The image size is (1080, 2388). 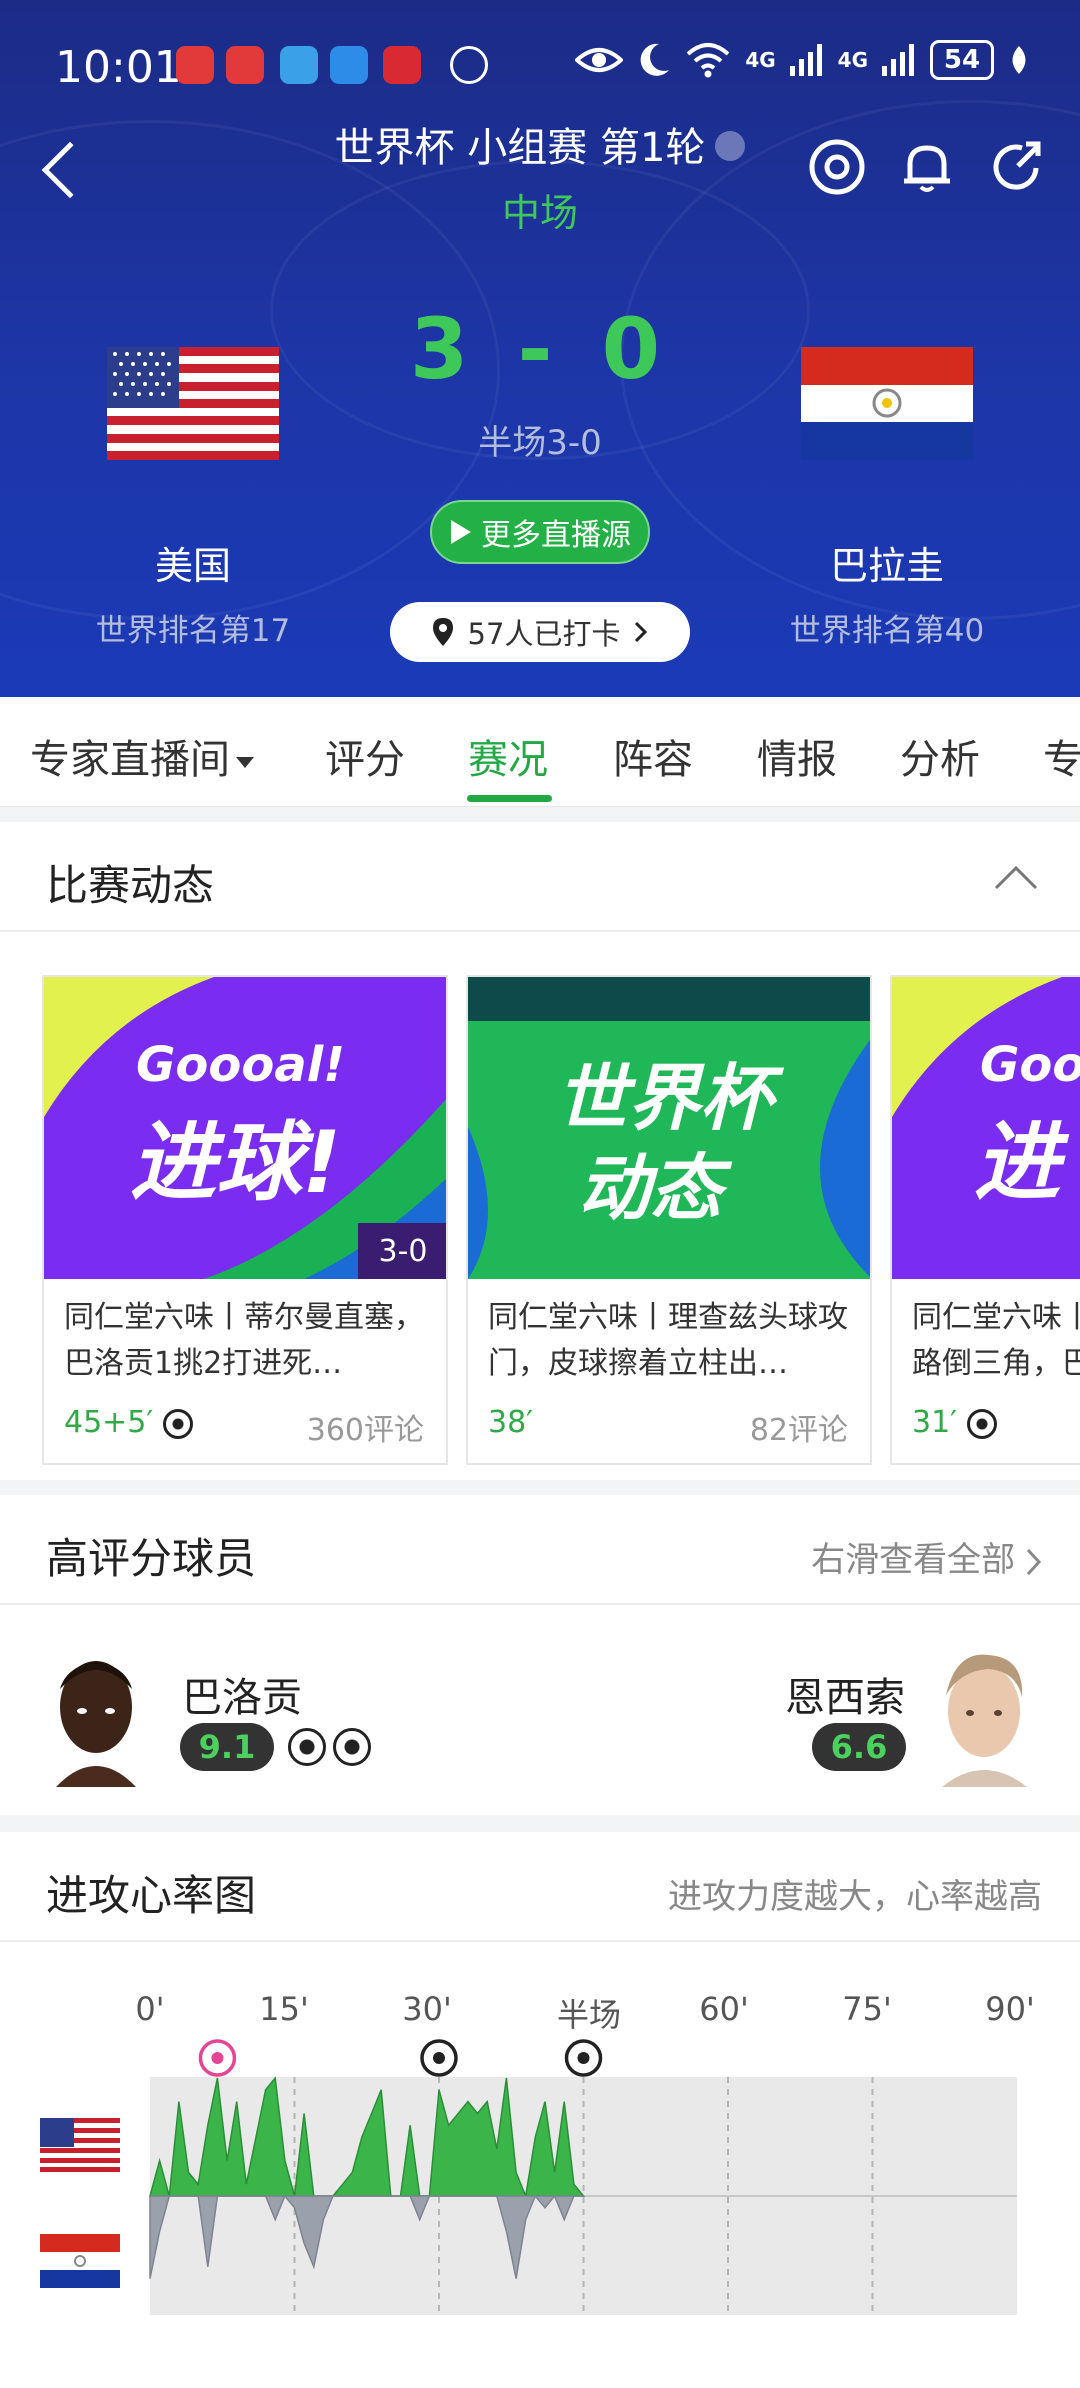 I want to click on event-minute: 31′, so click(x=954, y=1422).